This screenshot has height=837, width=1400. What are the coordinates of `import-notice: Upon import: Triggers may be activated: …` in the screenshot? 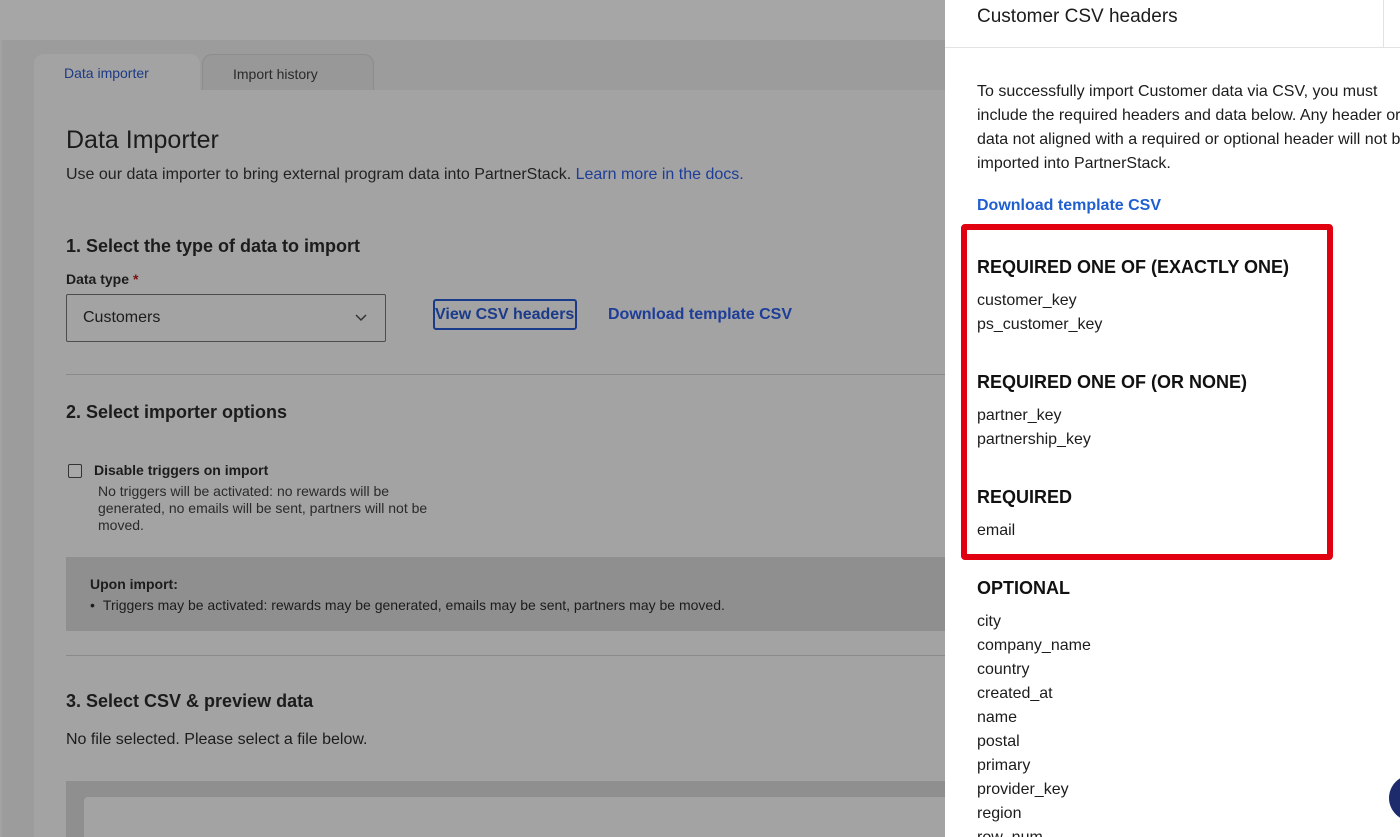 It's located at (506, 594).